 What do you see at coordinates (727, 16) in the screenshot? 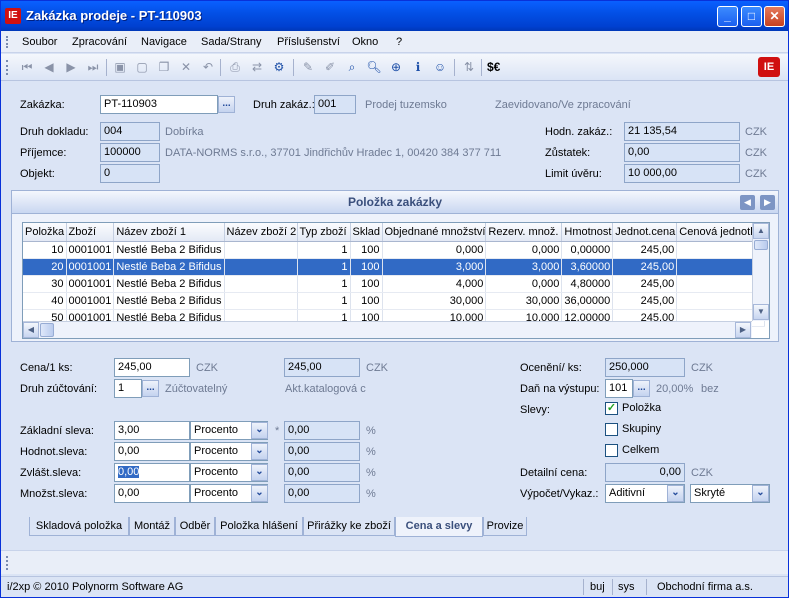
I see `minimize-button: _` at bounding box center [727, 16].